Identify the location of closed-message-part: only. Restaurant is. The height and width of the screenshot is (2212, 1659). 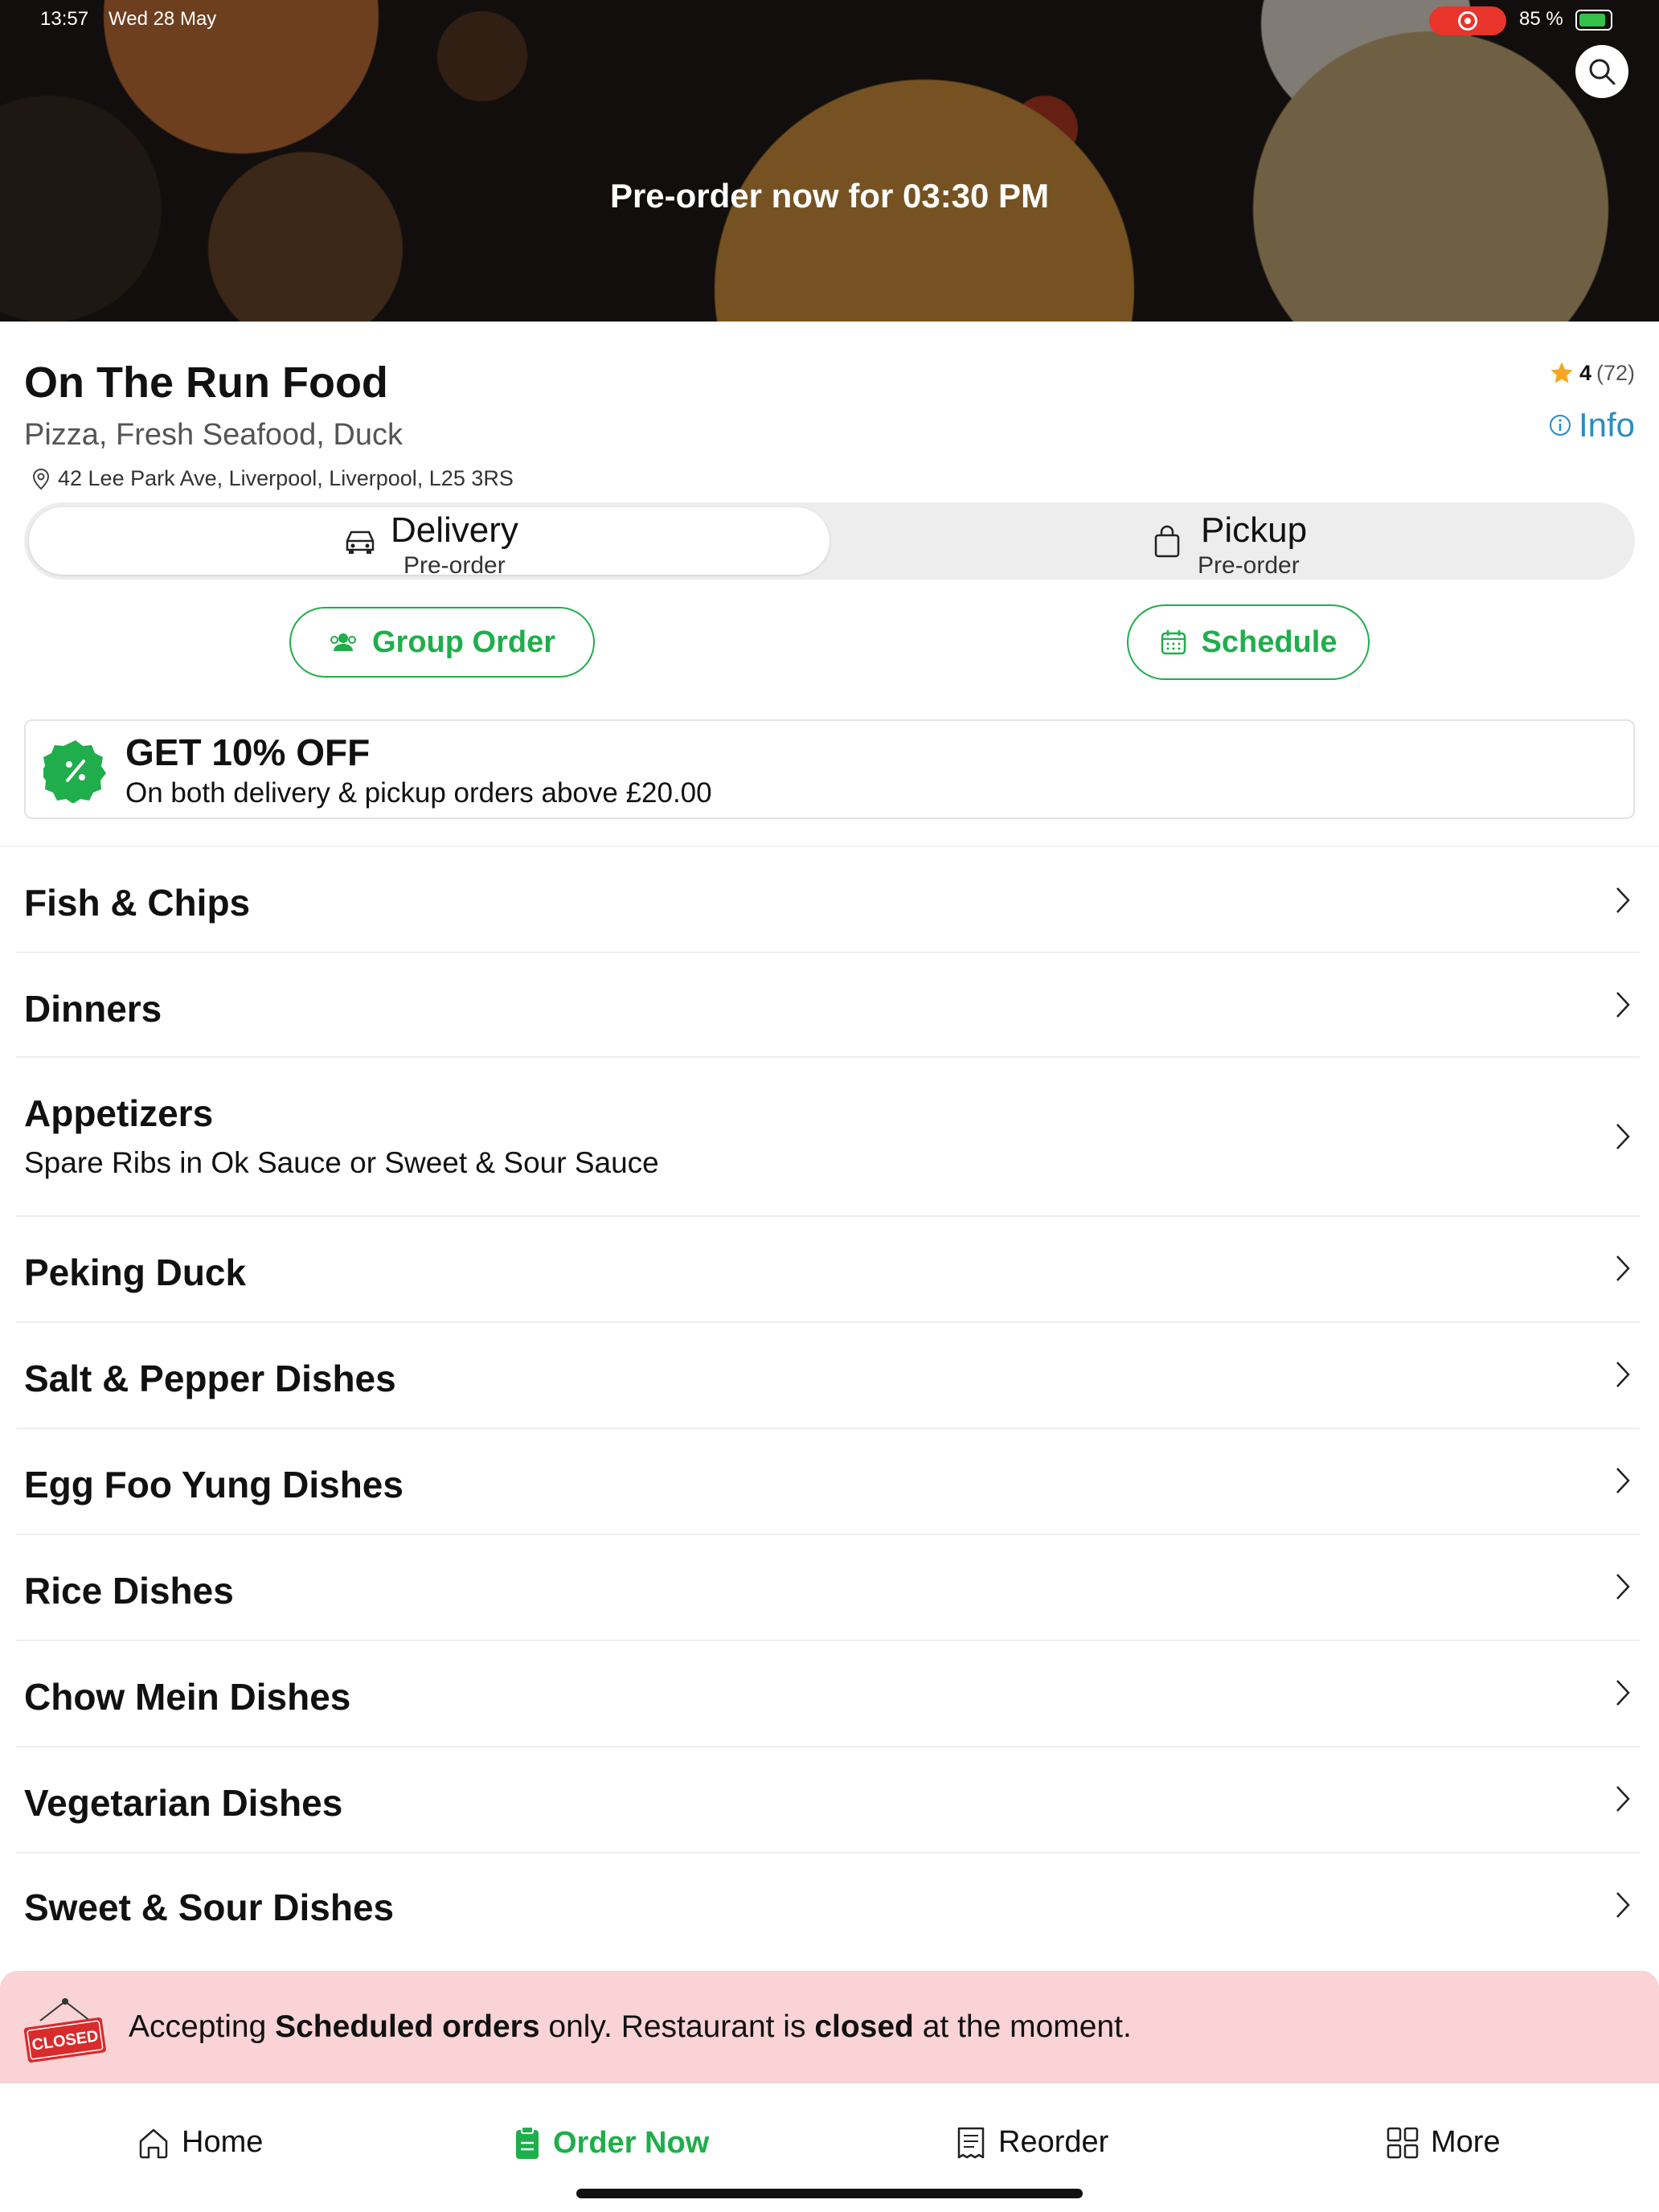
(677, 2026).